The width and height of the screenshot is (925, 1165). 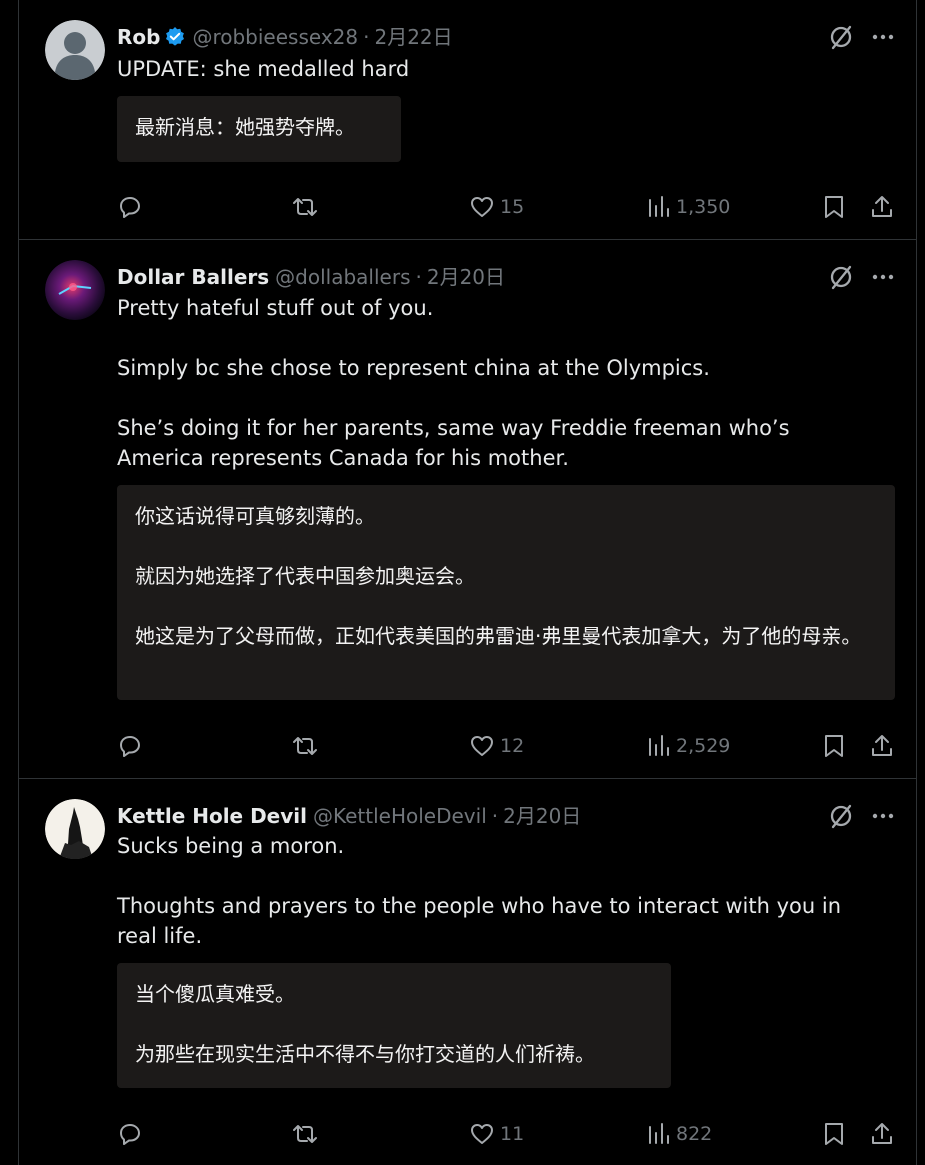 I want to click on views-count: 822, so click(x=694, y=1134).